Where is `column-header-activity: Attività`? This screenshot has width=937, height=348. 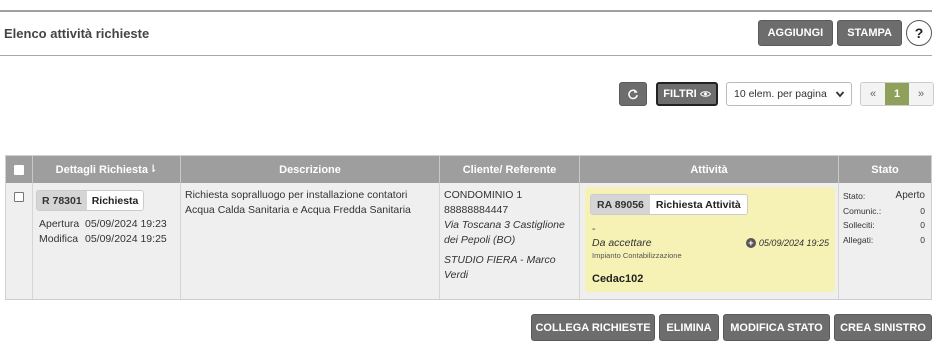 column-header-activity: Attività is located at coordinates (709, 169).